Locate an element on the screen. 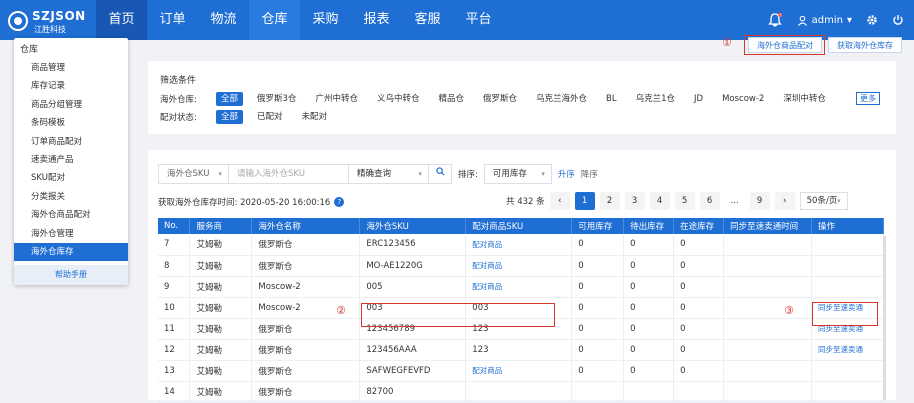  warehouse-chip: 乌克兰海外仓 is located at coordinates (561, 99).